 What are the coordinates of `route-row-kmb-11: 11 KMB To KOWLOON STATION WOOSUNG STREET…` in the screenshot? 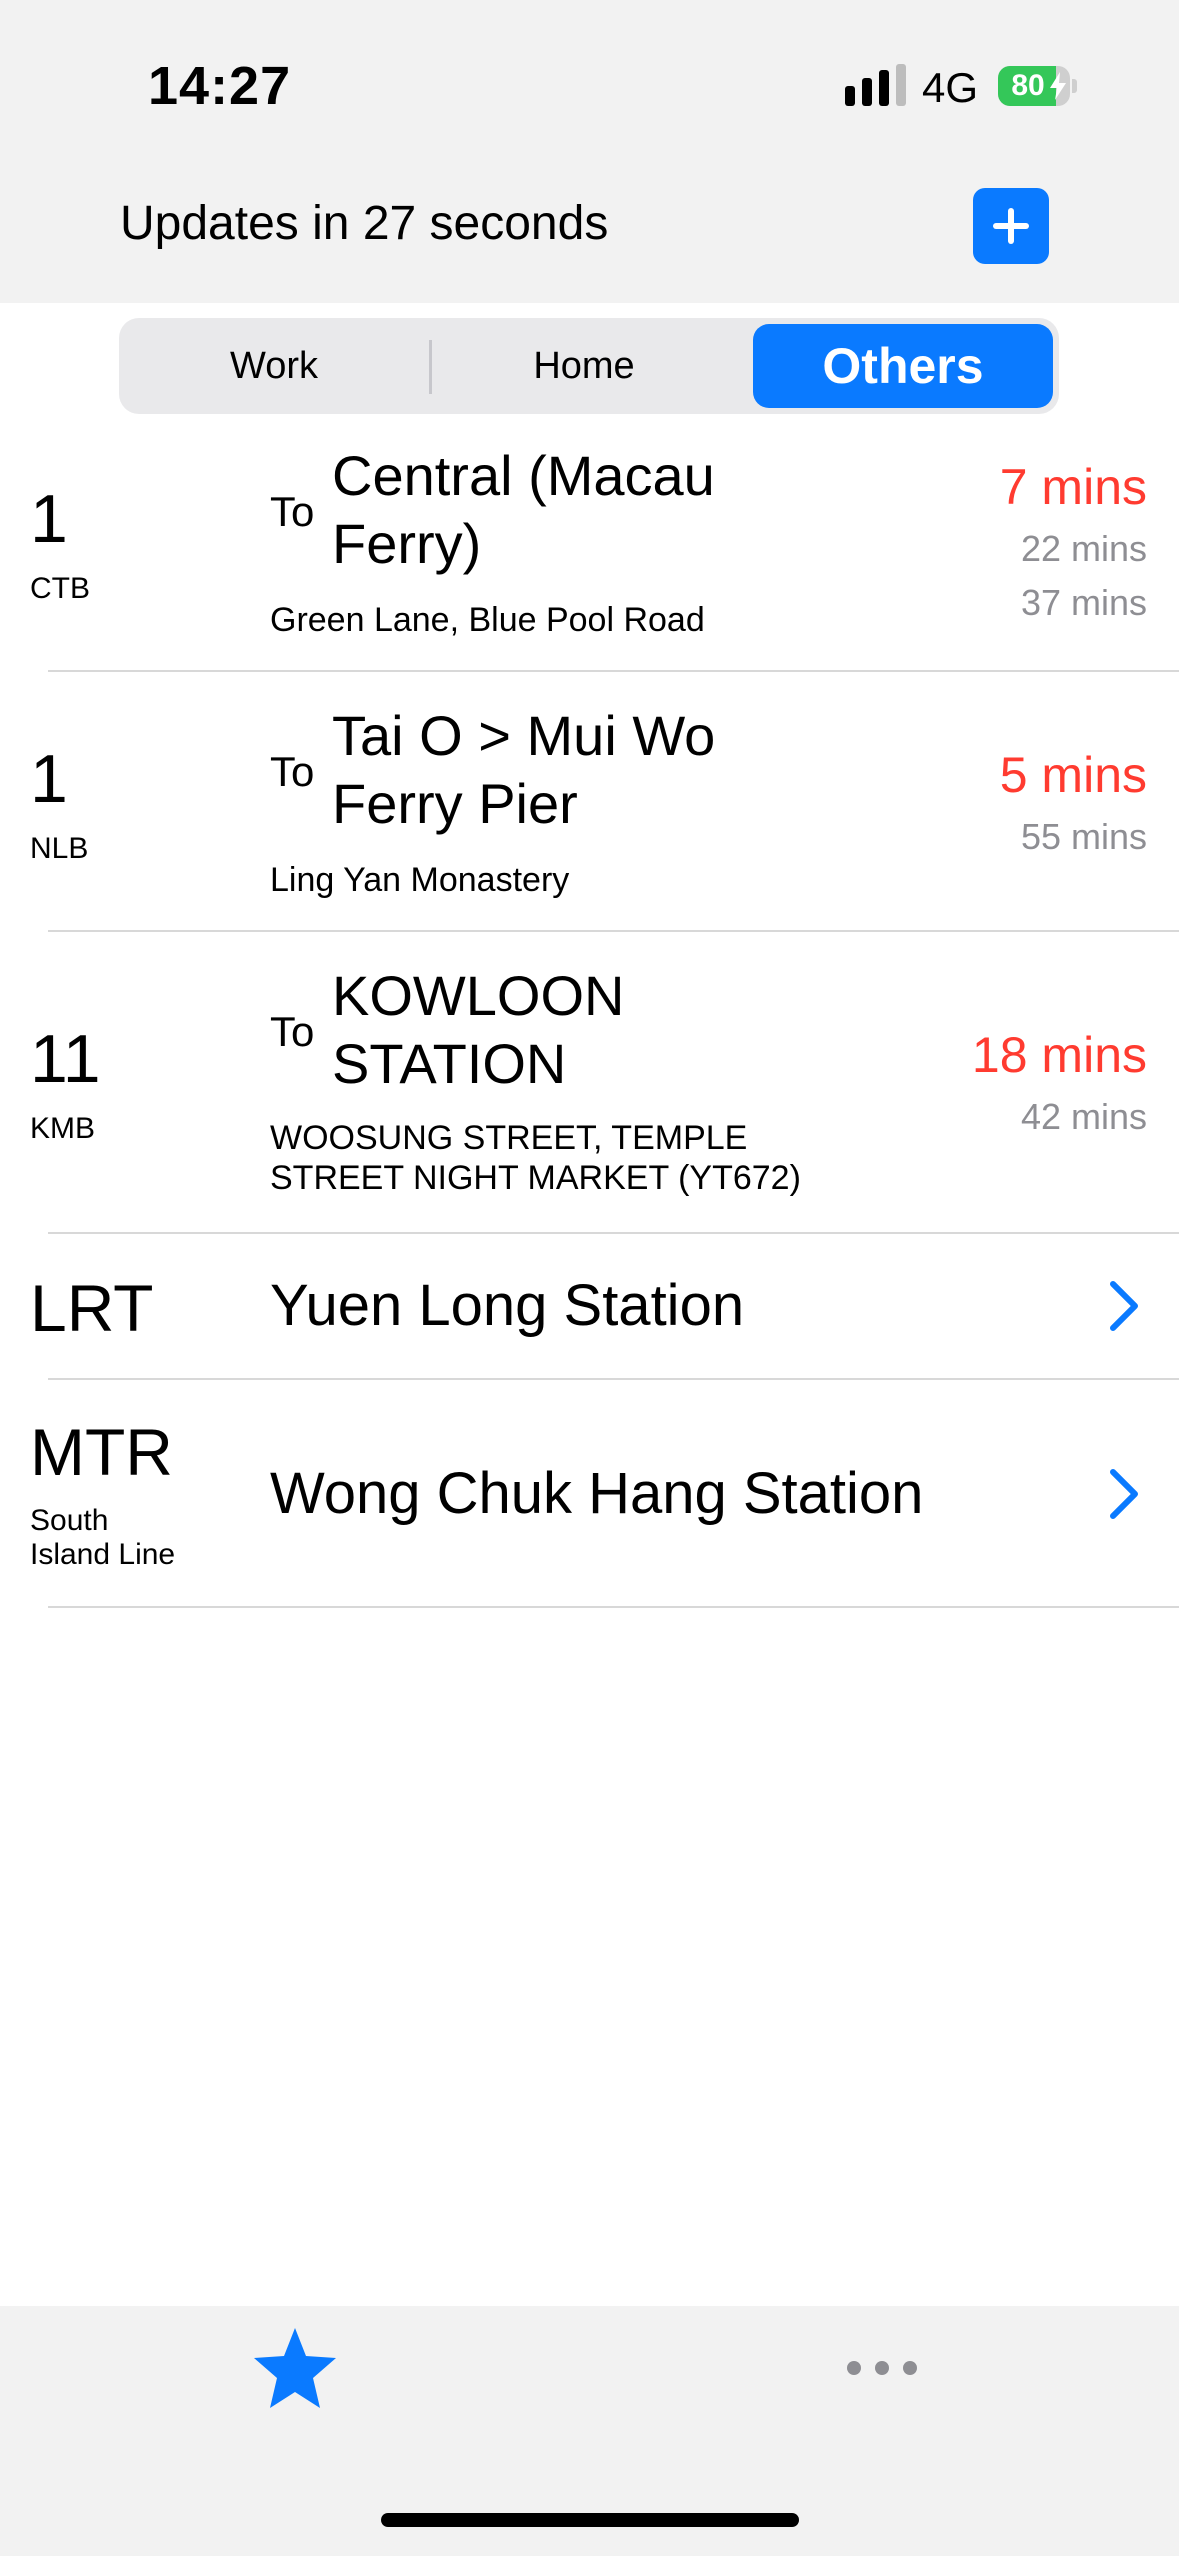 It's located at (589, 1082).